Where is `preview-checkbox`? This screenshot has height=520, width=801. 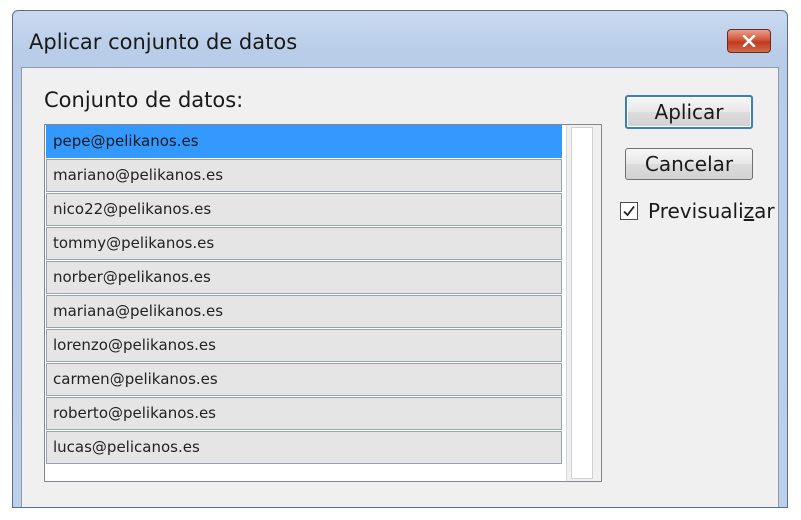 preview-checkbox is located at coordinates (629, 211).